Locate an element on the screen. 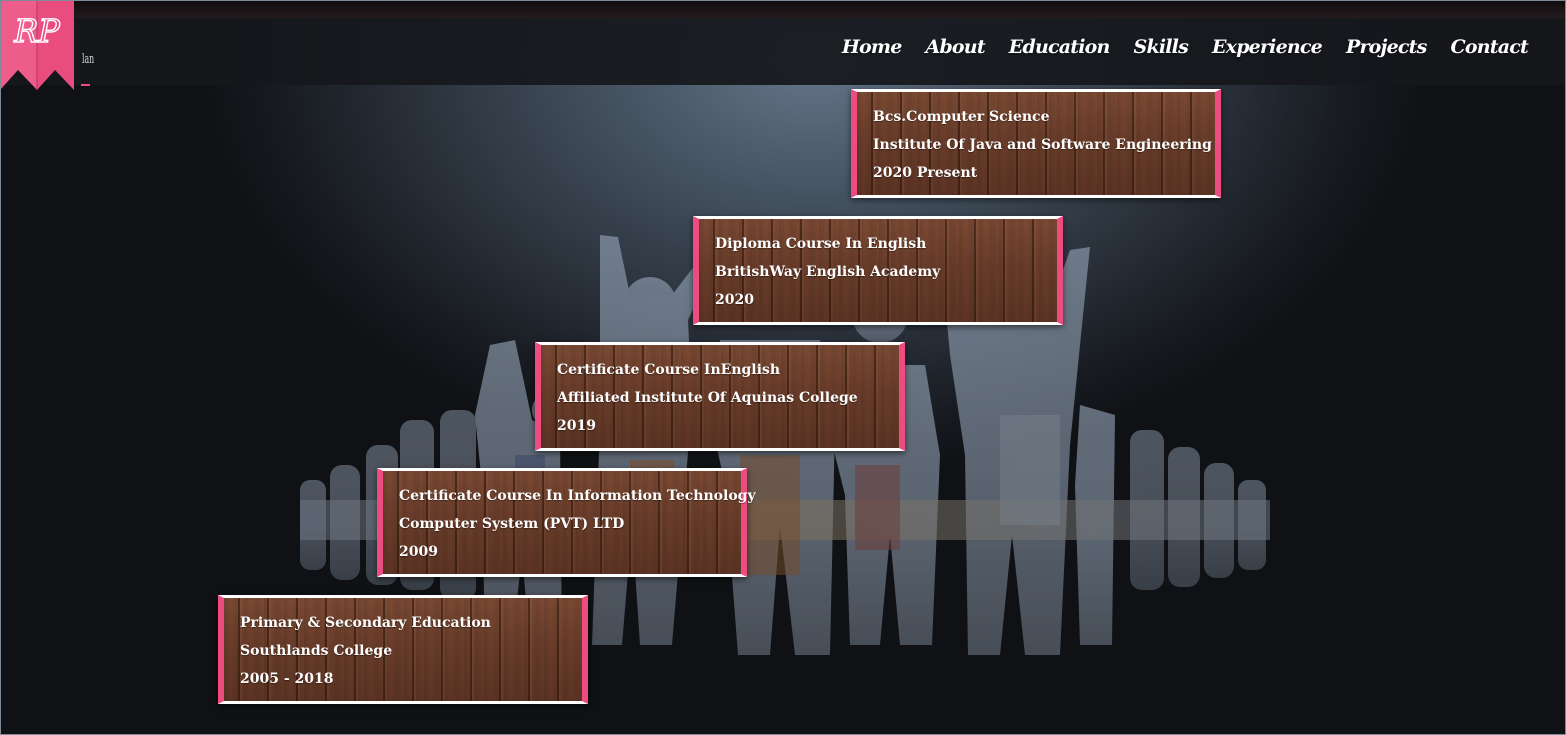 The width and height of the screenshot is (1566, 735). card-degree: Certificate Course InEnglish is located at coordinates (668, 370).